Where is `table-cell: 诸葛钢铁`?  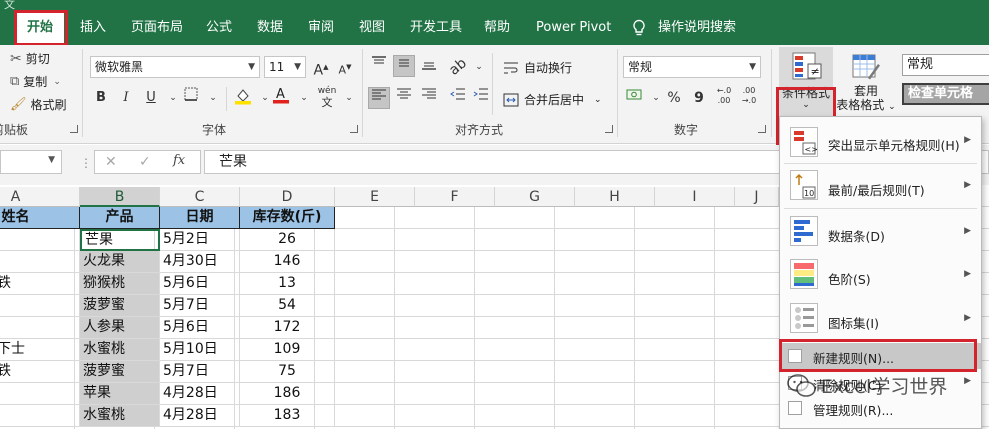 table-cell: 诸葛钢铁 is located at coordinates (40, 372).